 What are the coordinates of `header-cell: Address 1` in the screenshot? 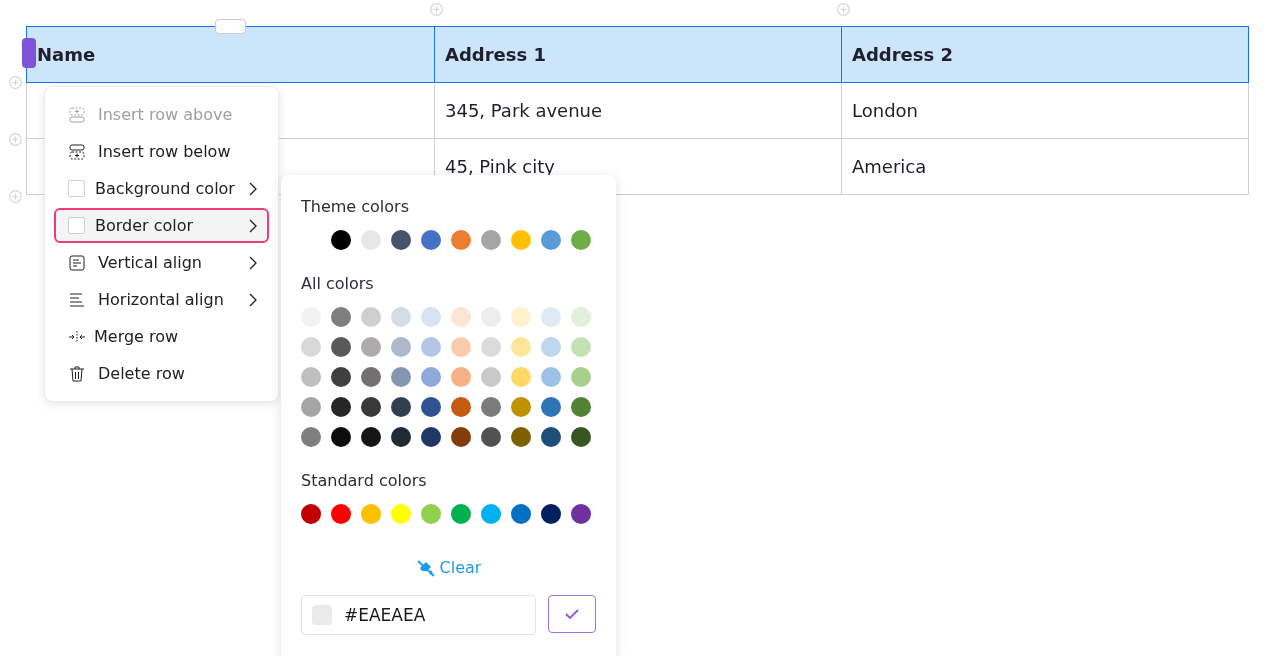 It's located at (638, 54).